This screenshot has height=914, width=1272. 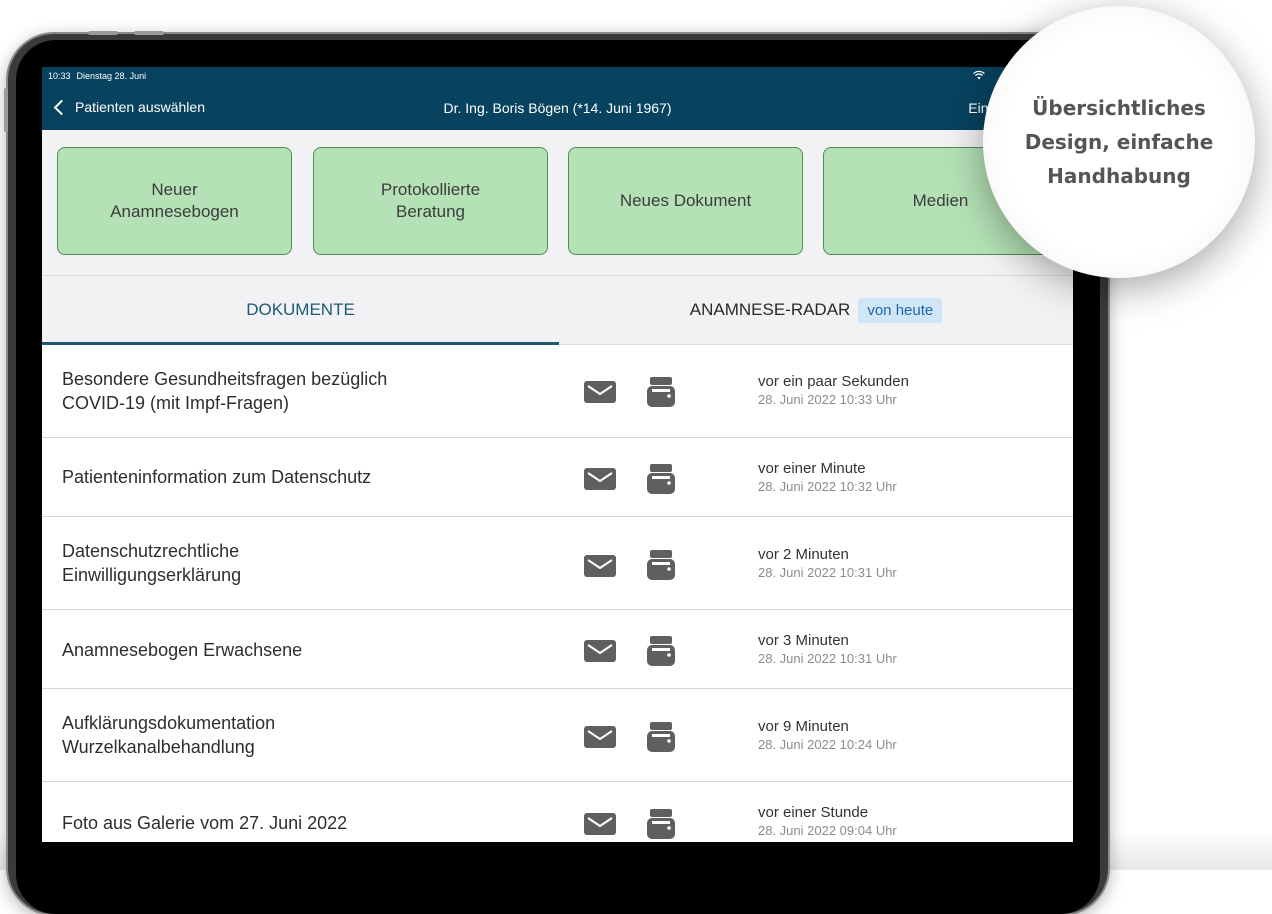 I want to click on tab-documents-label: DOKUMENTE, so click(x=300, y=309).